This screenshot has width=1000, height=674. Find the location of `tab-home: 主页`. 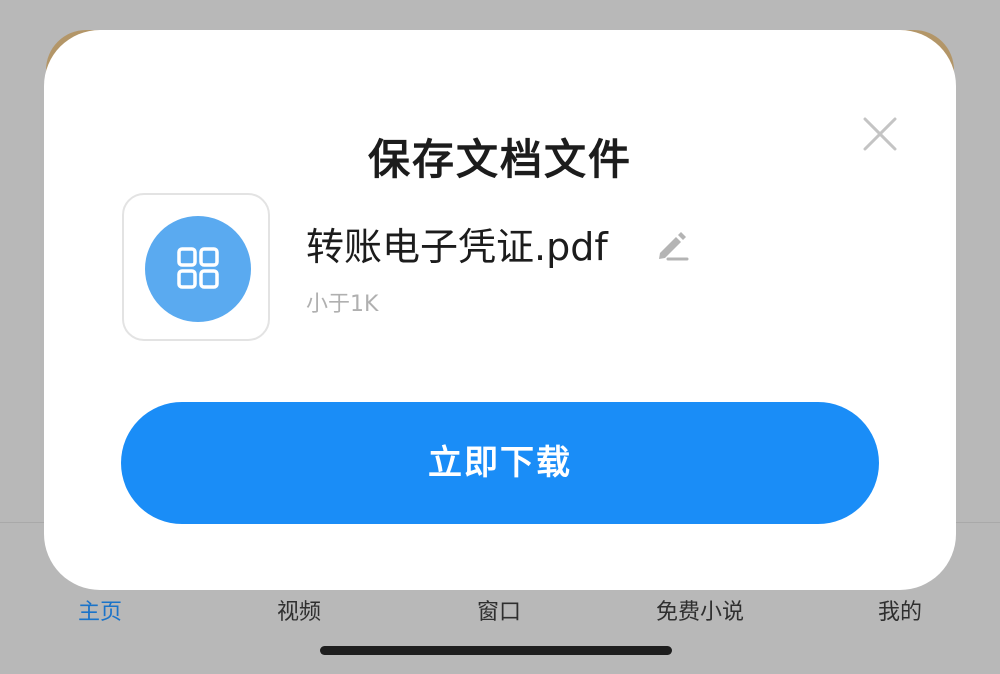

tab-home: 主页 is located at coordinates (100, 613).